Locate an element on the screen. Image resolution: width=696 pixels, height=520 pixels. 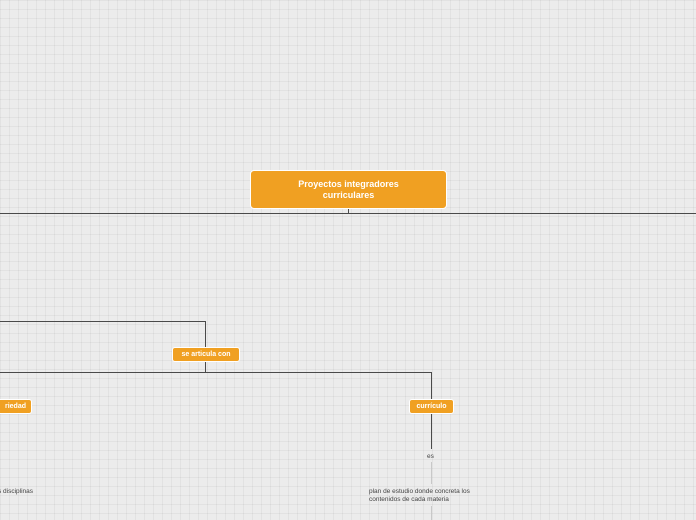
node-disciplinas: s disciplinas is located at coordinates (16, 492).